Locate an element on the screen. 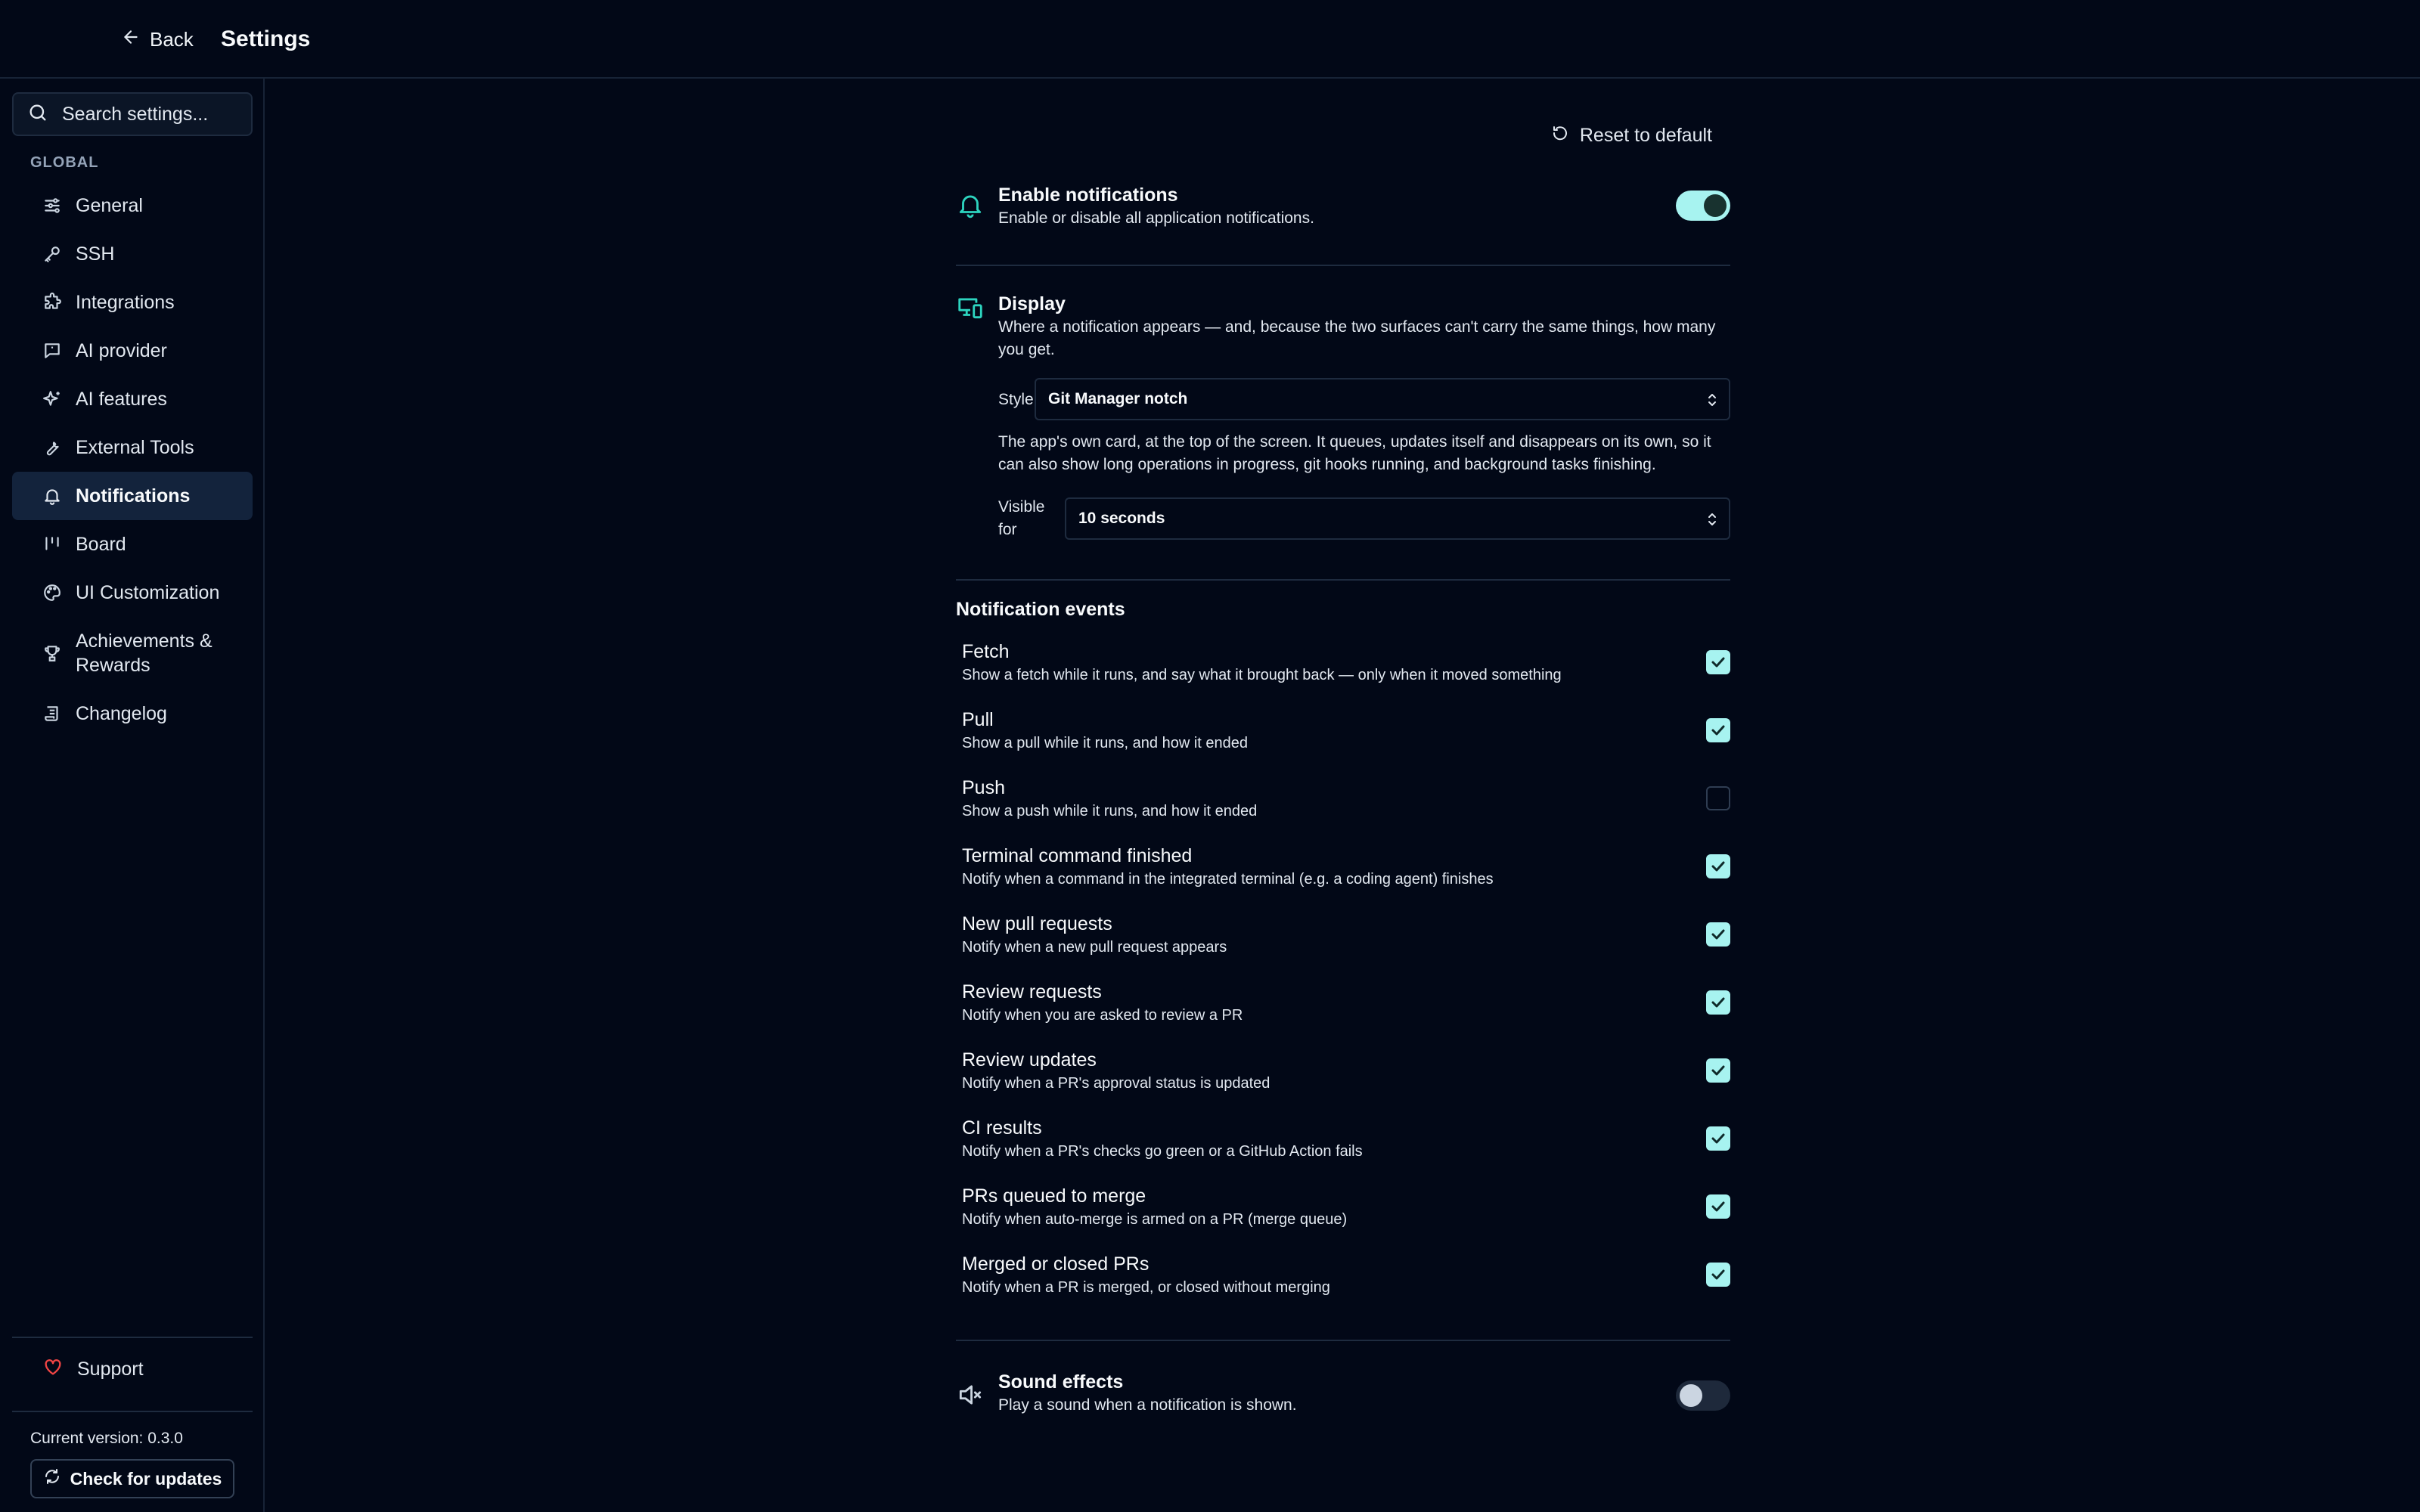 The width and height of the screenshot is (2420, 1512). sidebar-item-label: Achievements & Rewards is located at coordinates (144, 653).